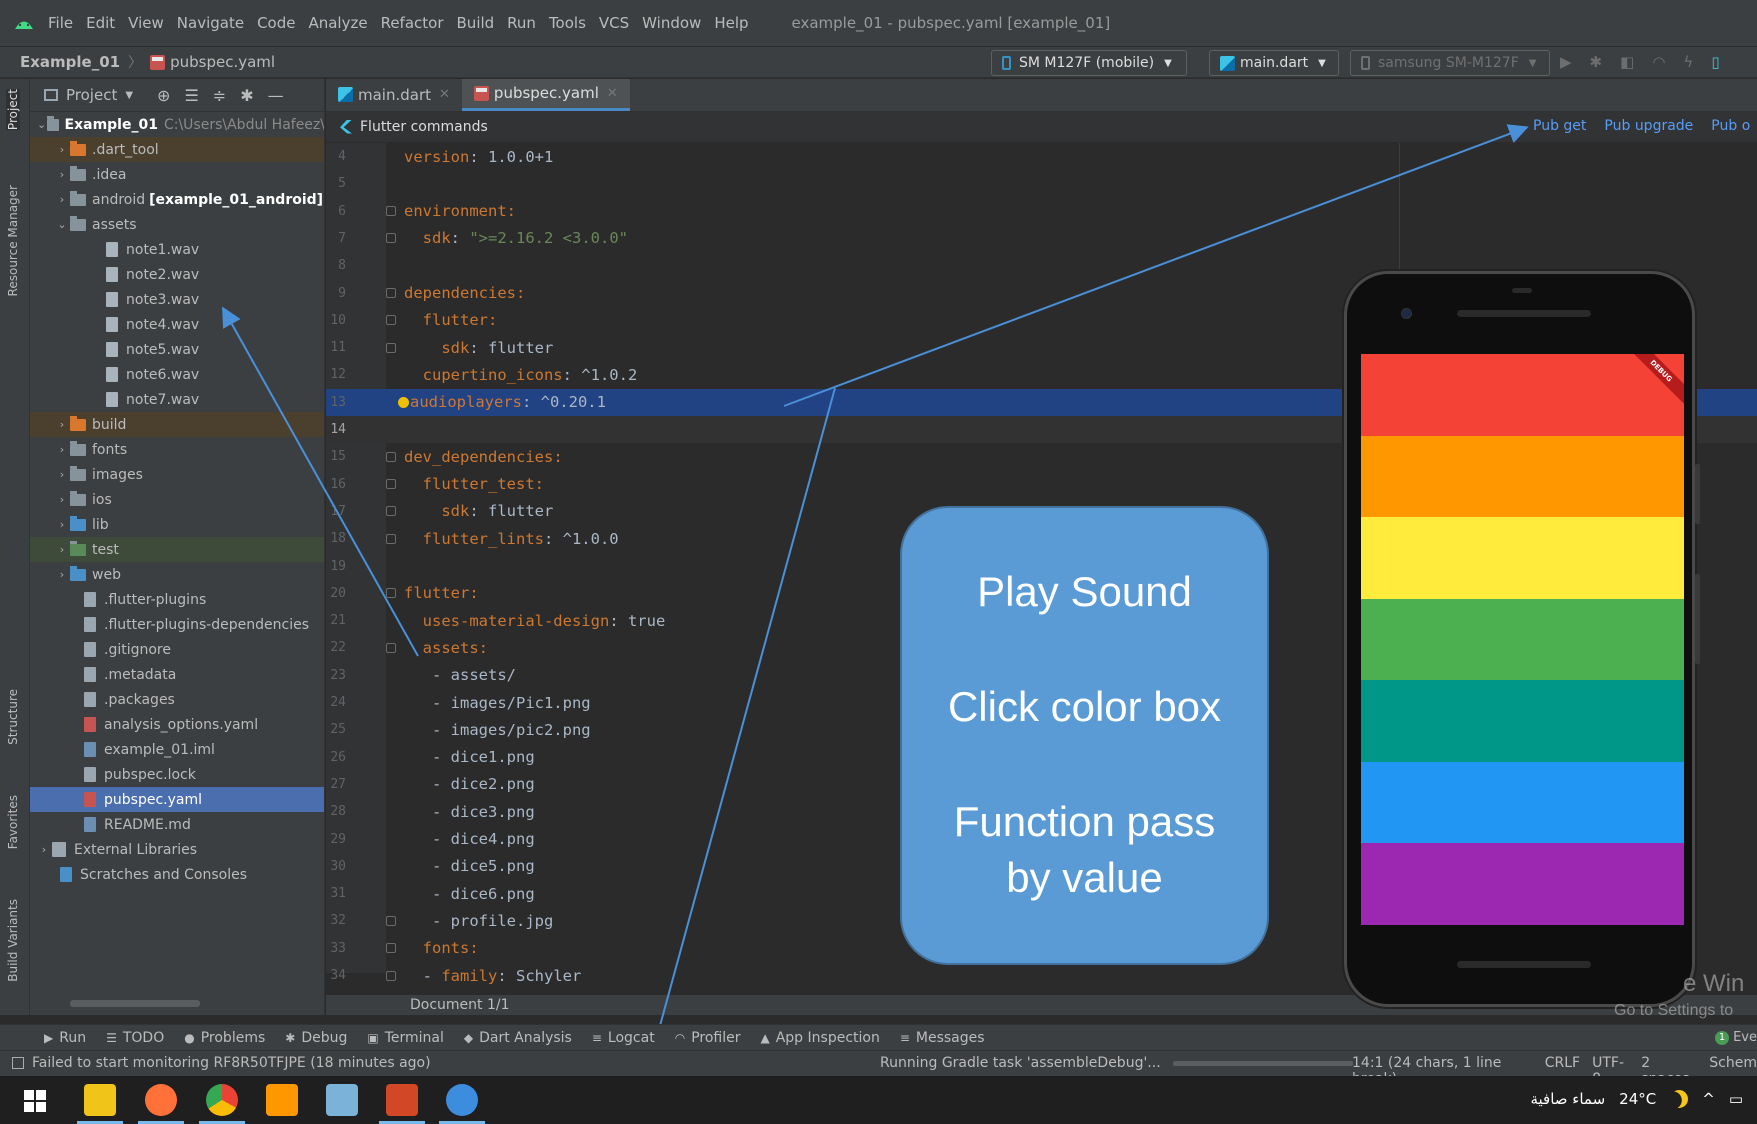 The image size is (1757, 1124). Describe the element at coordinates (177, 824) in the screenshot. I see `tree-item-readme: README.md` at that location.